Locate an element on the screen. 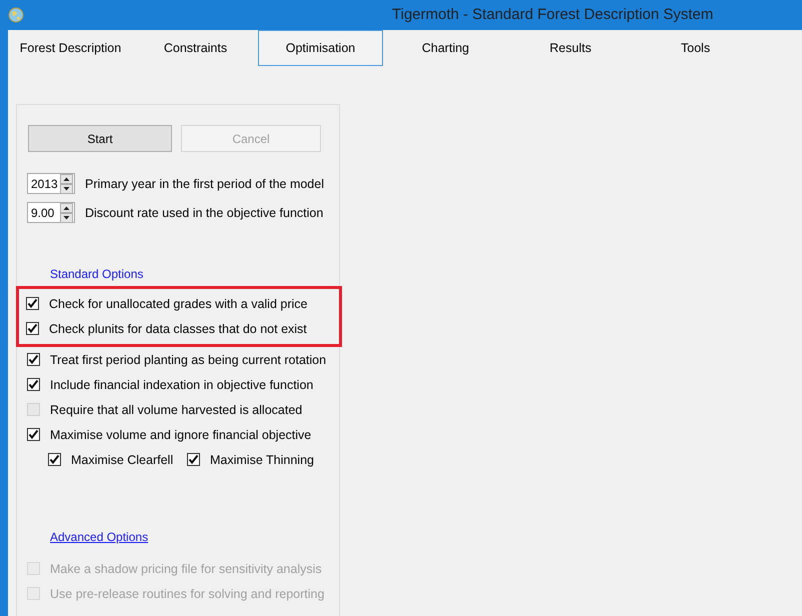  checkbox-label: Check for unallocated grades with a valid price is located at coordinates (178, 303).